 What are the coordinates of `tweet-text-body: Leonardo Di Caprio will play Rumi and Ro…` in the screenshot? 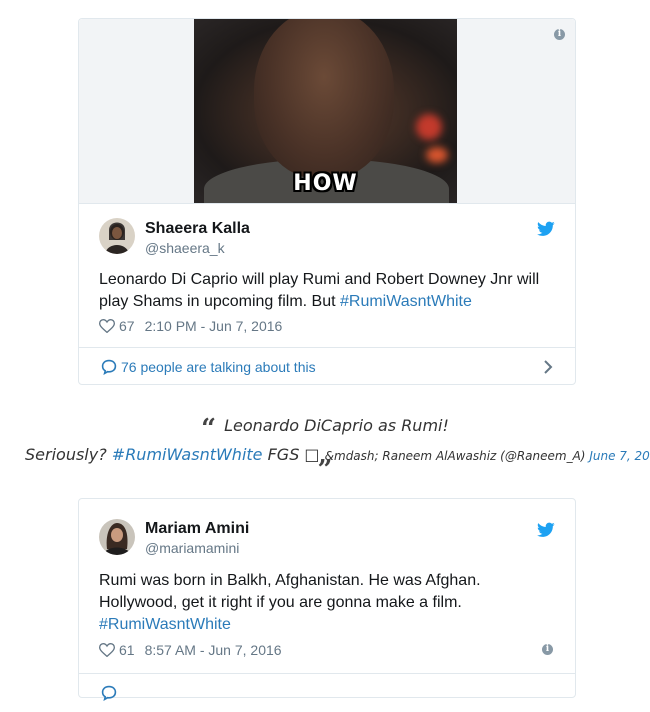 It's located at (319, 290).